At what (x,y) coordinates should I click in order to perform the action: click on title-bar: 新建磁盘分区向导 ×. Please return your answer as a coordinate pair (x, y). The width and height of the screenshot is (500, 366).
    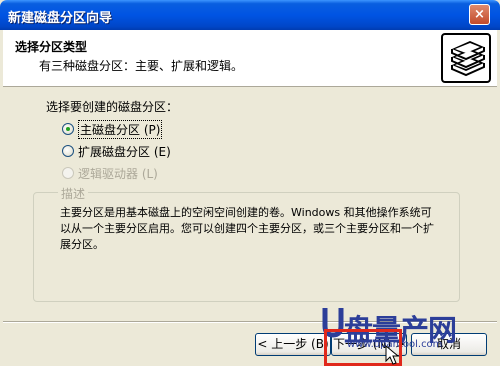
    Looking at the image, I should click on (250, 15).